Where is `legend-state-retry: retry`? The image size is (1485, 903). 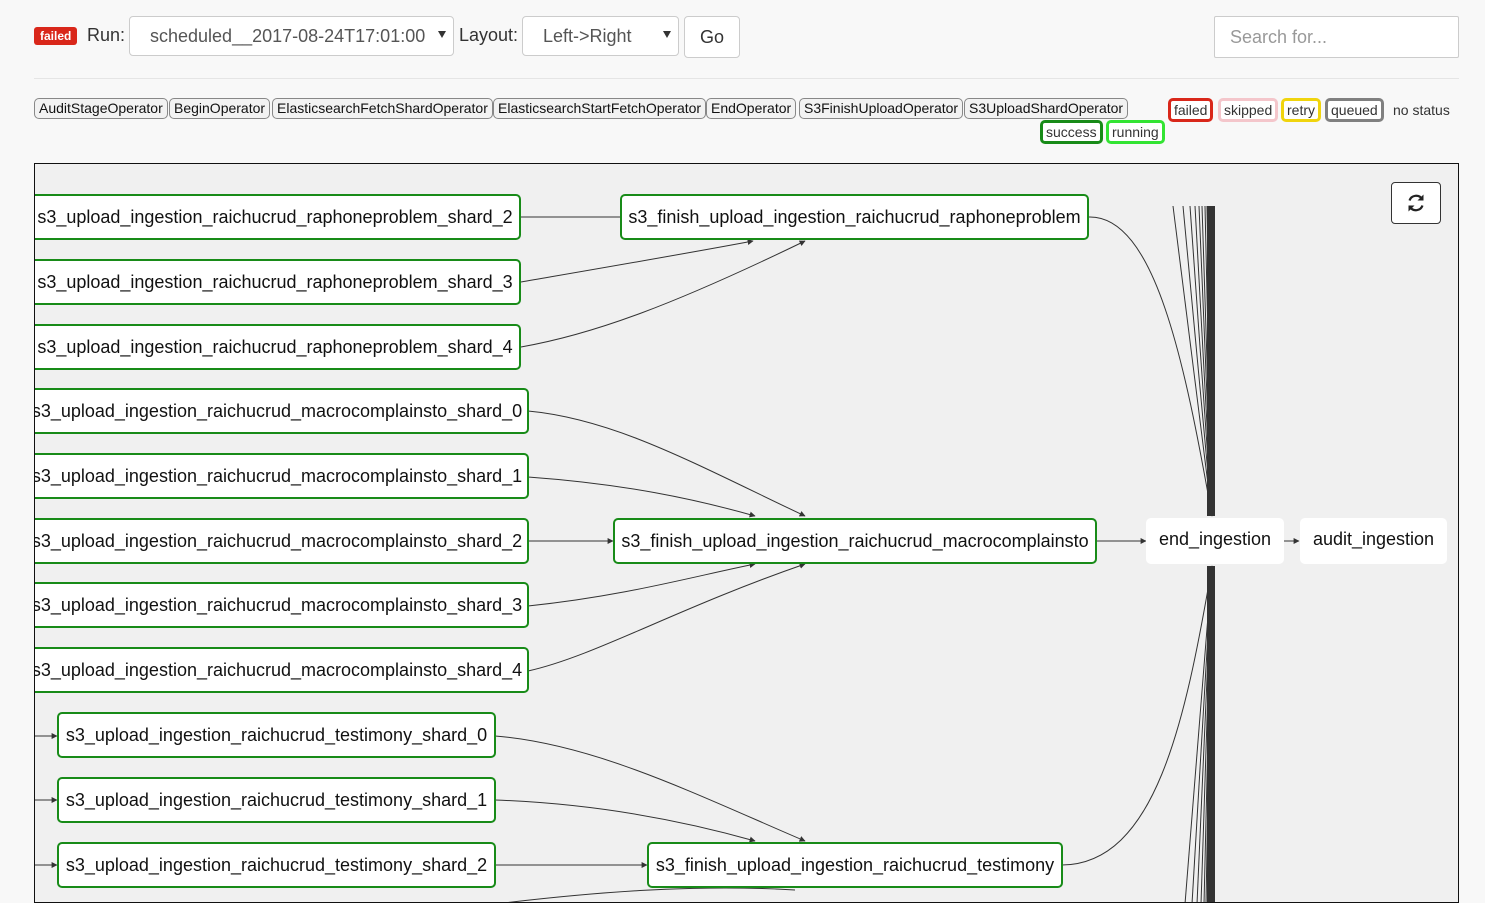 legend-state-retry: retry is located at coordinates (1301, 110).